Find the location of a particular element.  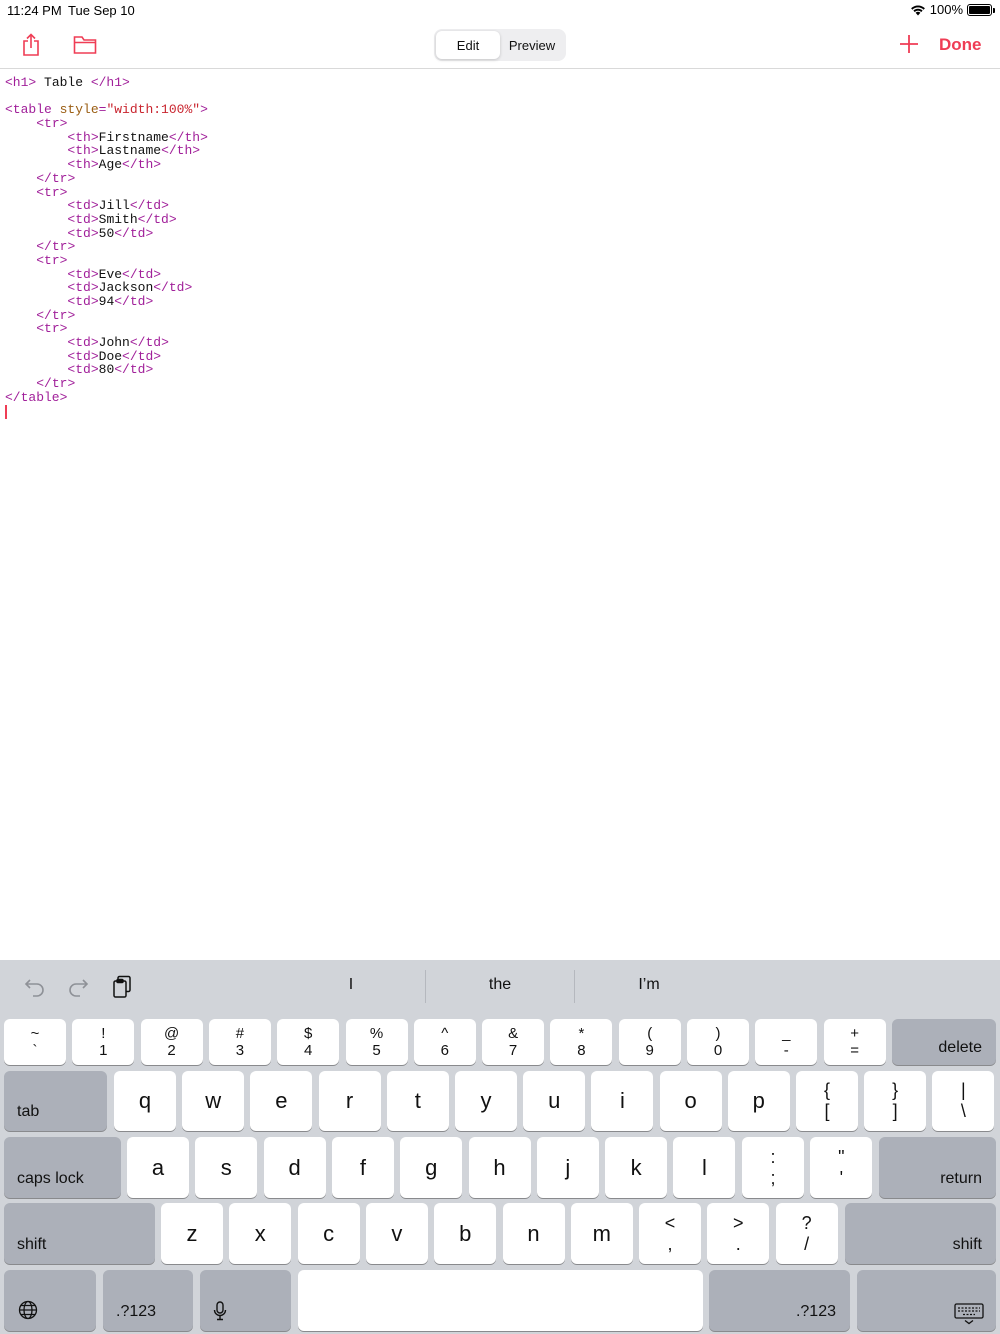

key-number-11: _ - is located at coordinates (786, 1042).